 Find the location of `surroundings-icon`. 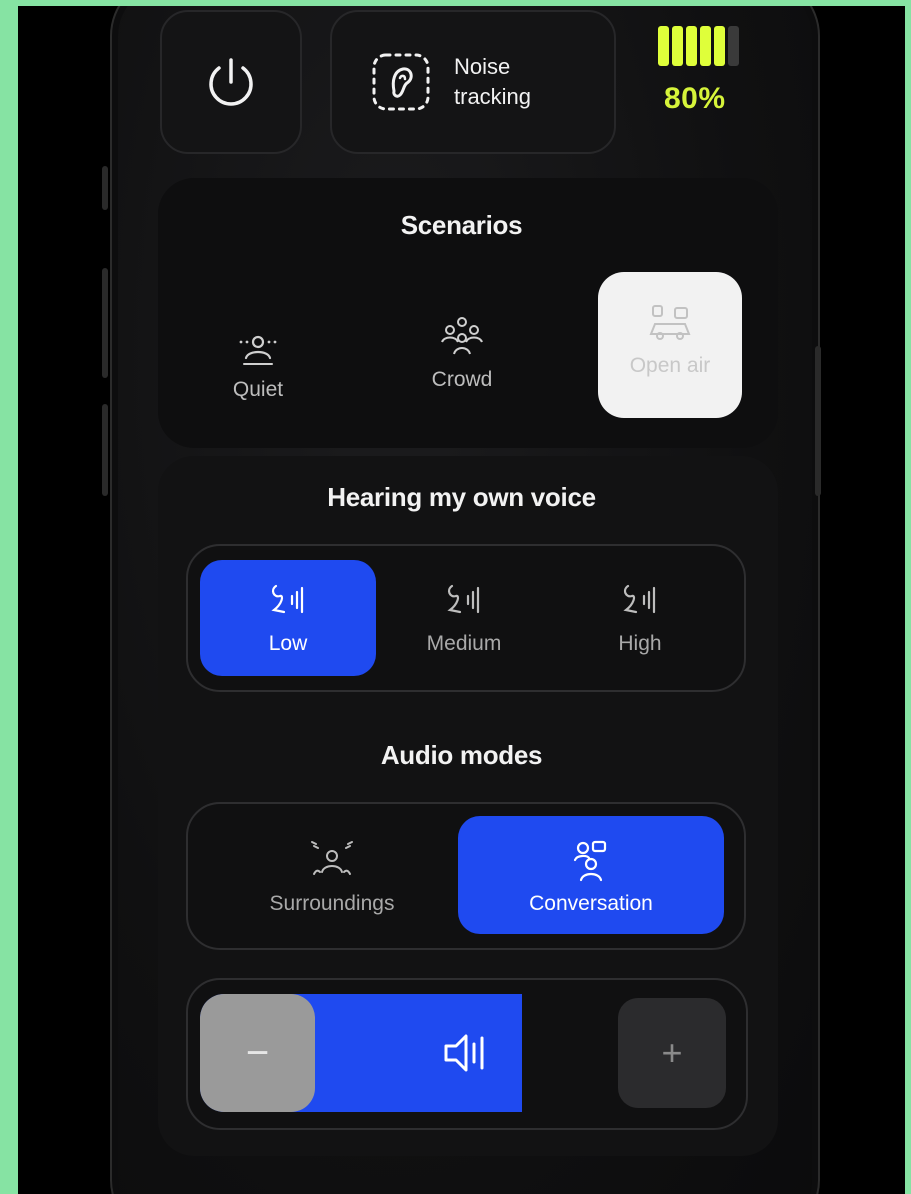

surroundings-icon is located at coordinates (332, 860).